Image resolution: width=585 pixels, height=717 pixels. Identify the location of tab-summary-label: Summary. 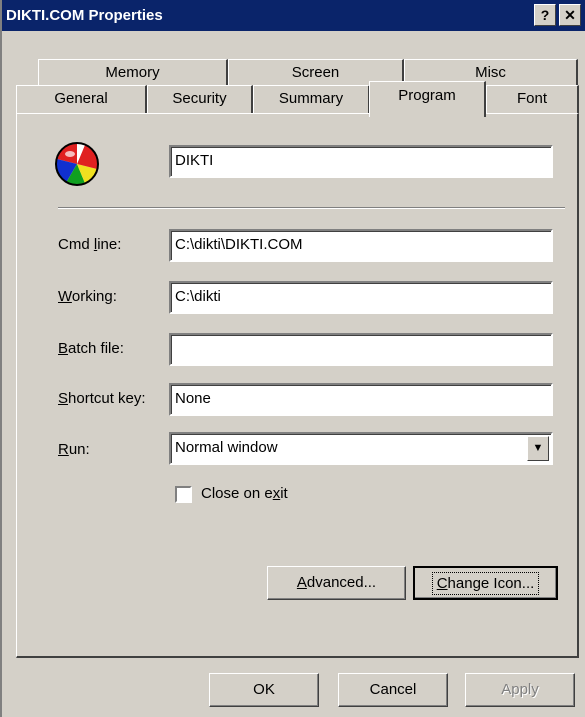
(311, 98).